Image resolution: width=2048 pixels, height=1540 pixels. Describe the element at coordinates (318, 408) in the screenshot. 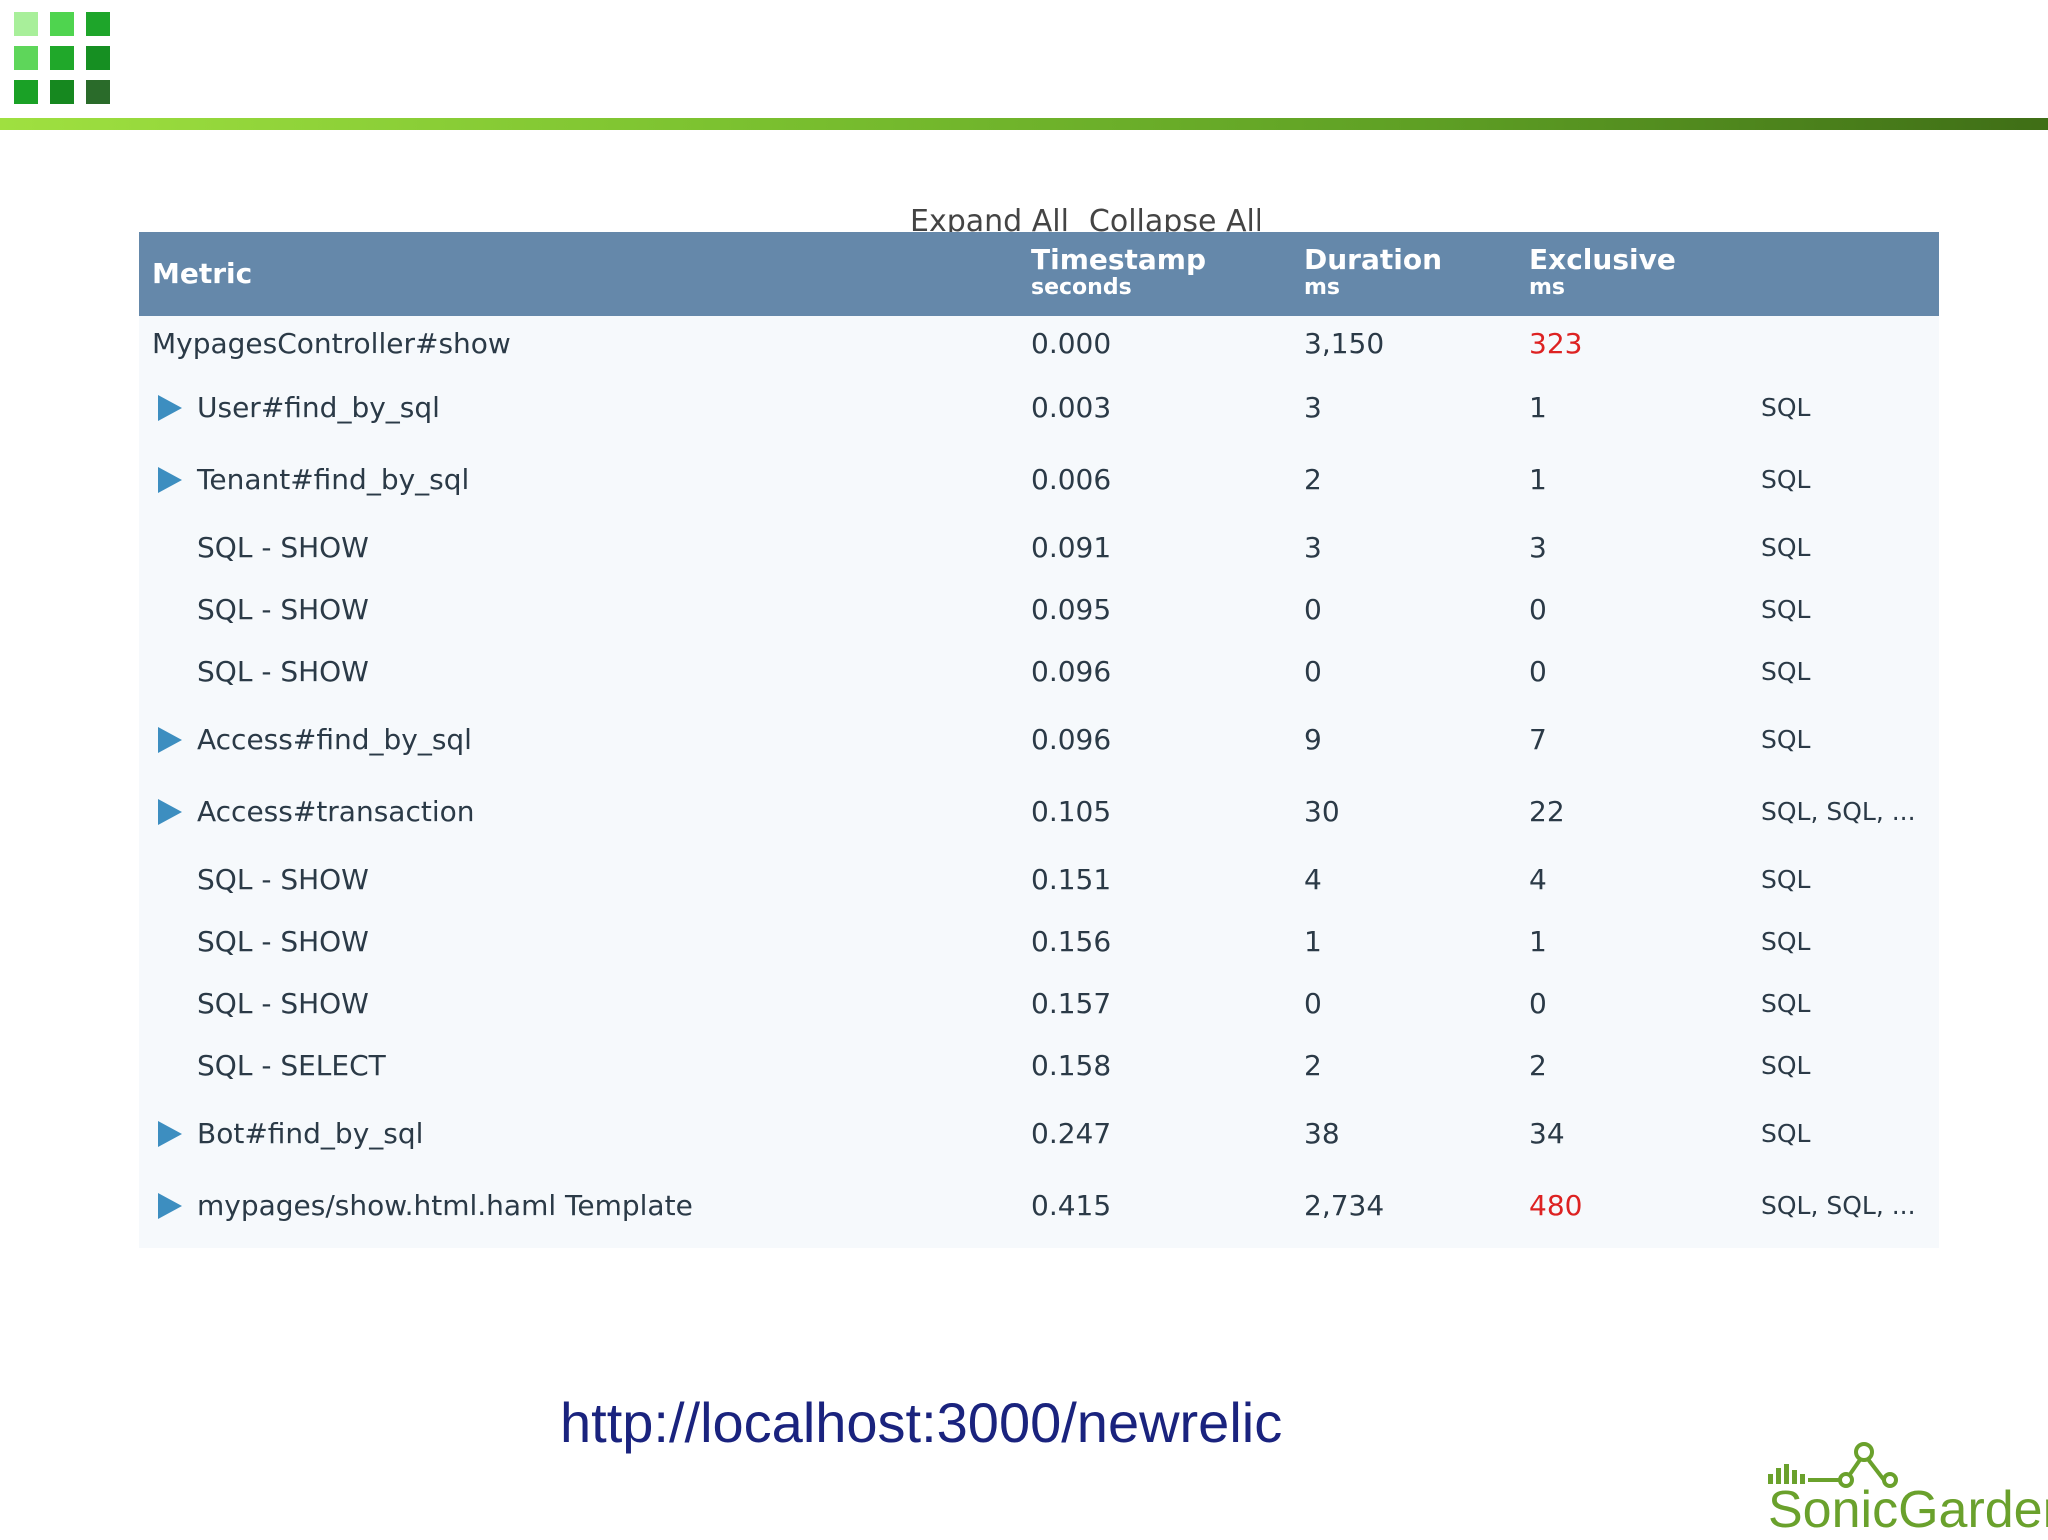

I see `metric-cell: User#find_by_sql` at that location.